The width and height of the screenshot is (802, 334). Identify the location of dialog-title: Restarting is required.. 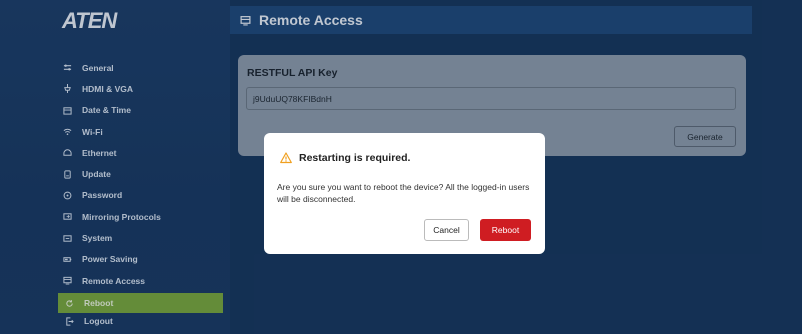
(355, 158).